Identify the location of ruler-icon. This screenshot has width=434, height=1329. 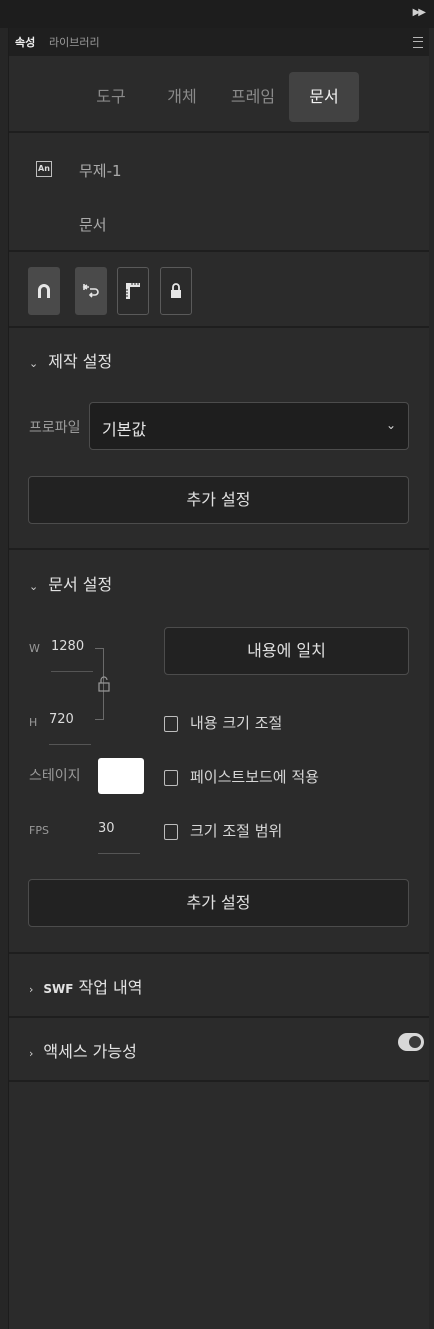
(133, 291).